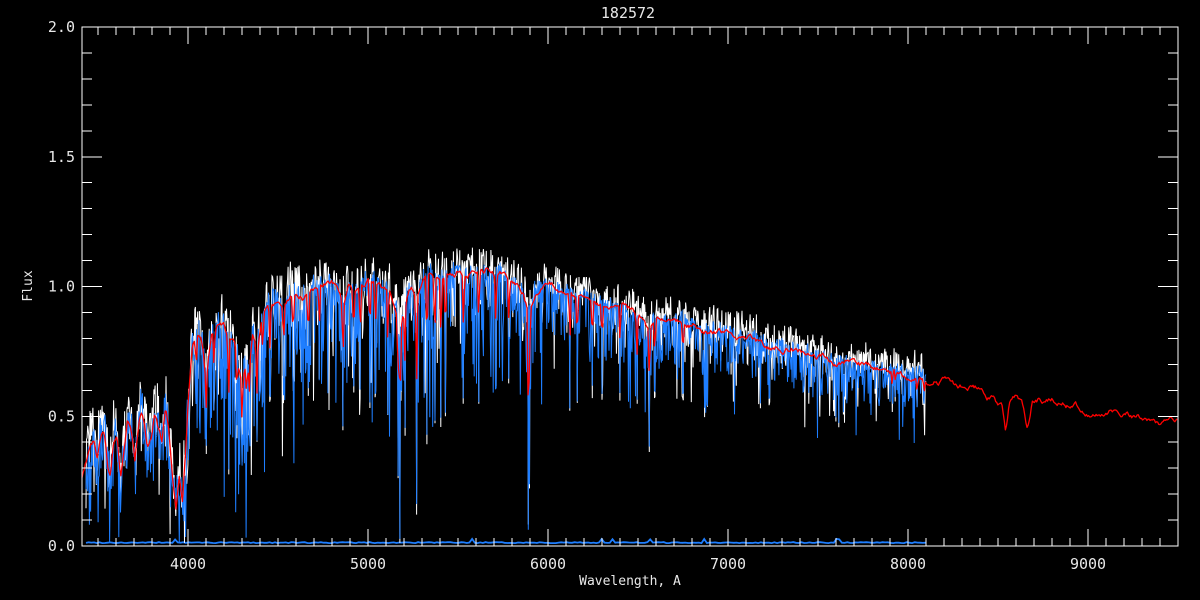 The height and width of the screenshot is (600, 1200). What do you see at coordinates (61, 546) in the screenshot?
I see `y-tick-label: 0.0` at bounding box center [61, 546].